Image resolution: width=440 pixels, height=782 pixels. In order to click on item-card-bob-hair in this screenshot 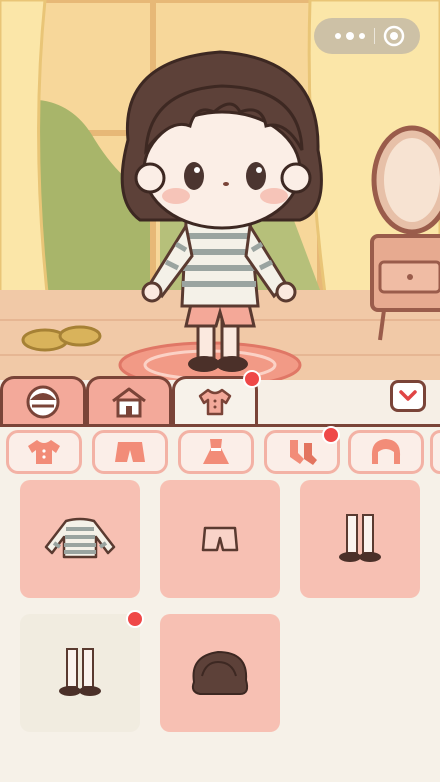, I will do `click(220, 673)`.